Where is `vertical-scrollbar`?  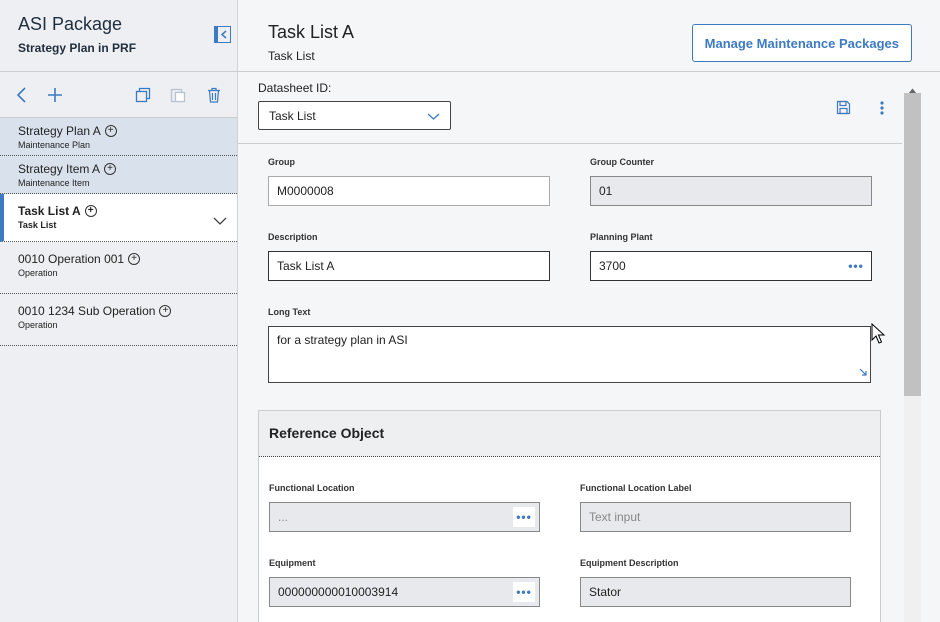
vertical-scrollbar is located at coordinates (912, 347).